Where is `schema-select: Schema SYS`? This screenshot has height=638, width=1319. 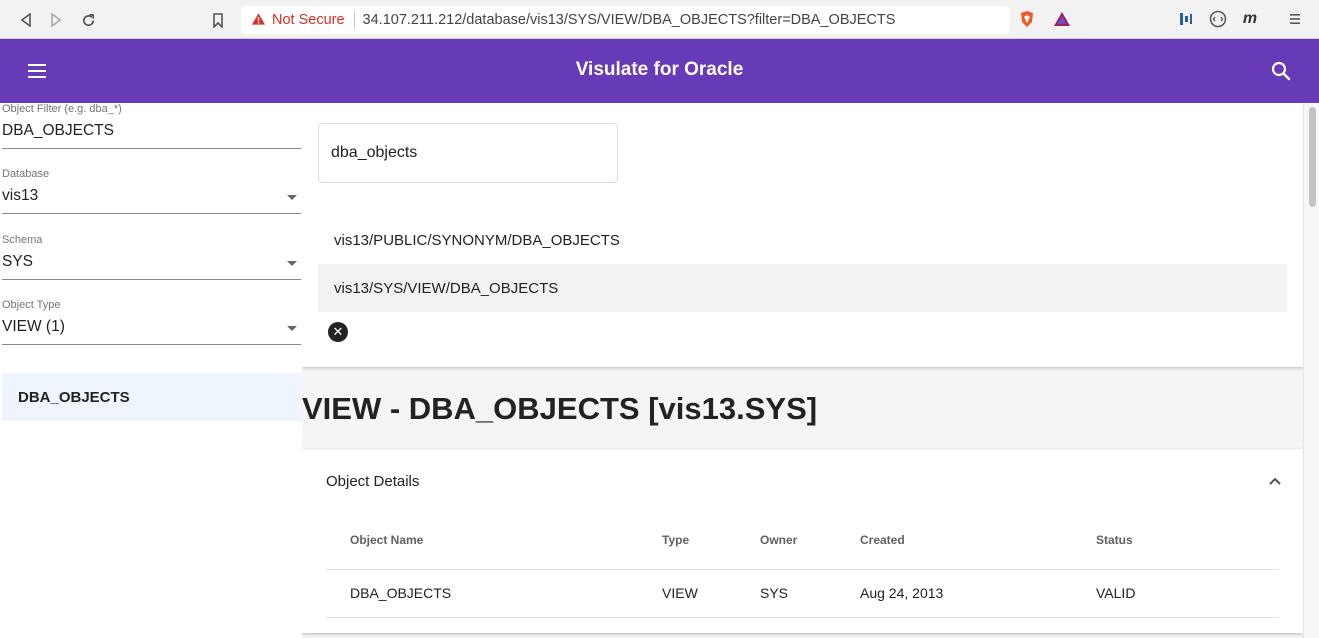 schema-select: Schema SYS is located at coordinates (151, 257).